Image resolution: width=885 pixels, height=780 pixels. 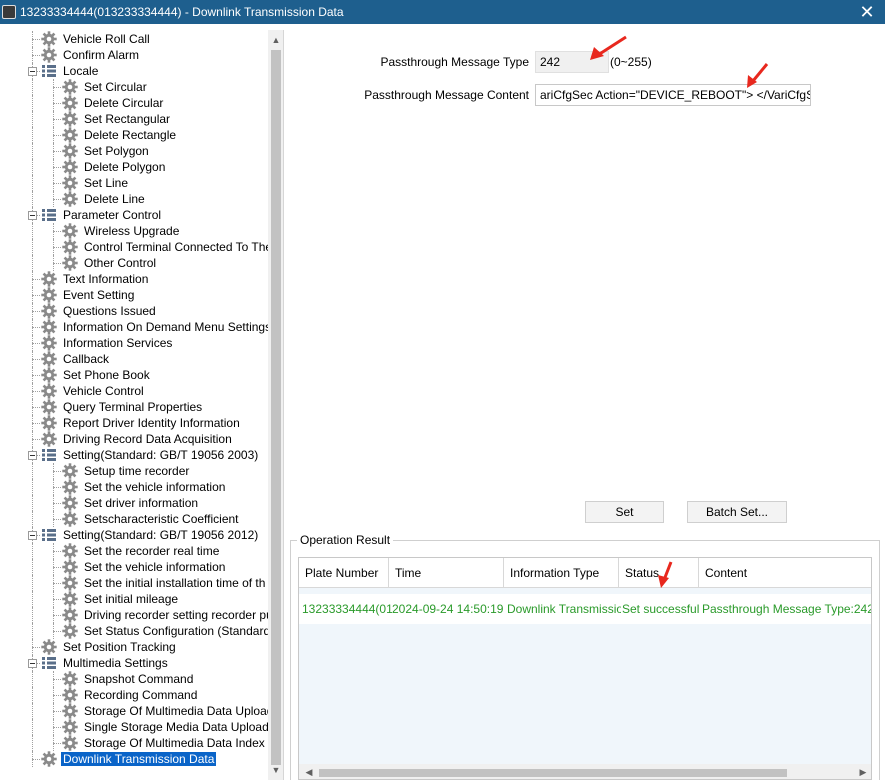 I want to click on tree-item-label: Storage Of Multimedia Data Upload, so click(x=176, y=711).